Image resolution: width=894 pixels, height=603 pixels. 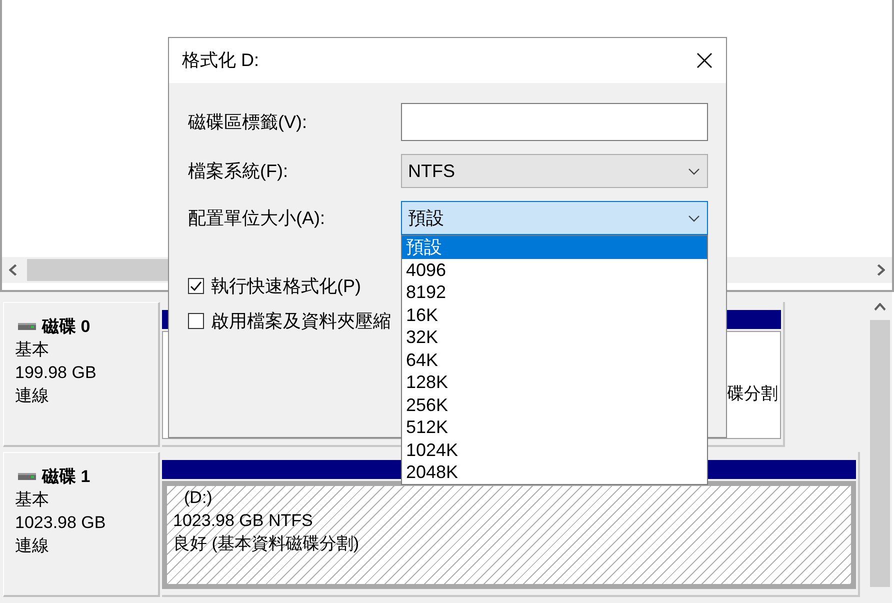 I want to click on field-label: 檔案系統(F):, so click(x=238, y=171).